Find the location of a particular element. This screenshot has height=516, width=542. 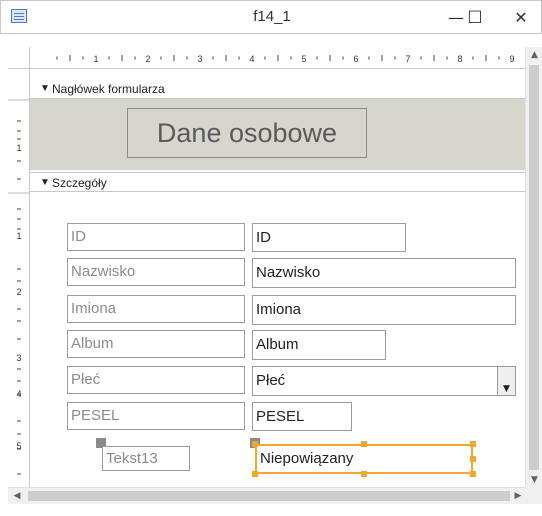

nazwisko-label: Nazwisko is located at coordinates (156, 272).